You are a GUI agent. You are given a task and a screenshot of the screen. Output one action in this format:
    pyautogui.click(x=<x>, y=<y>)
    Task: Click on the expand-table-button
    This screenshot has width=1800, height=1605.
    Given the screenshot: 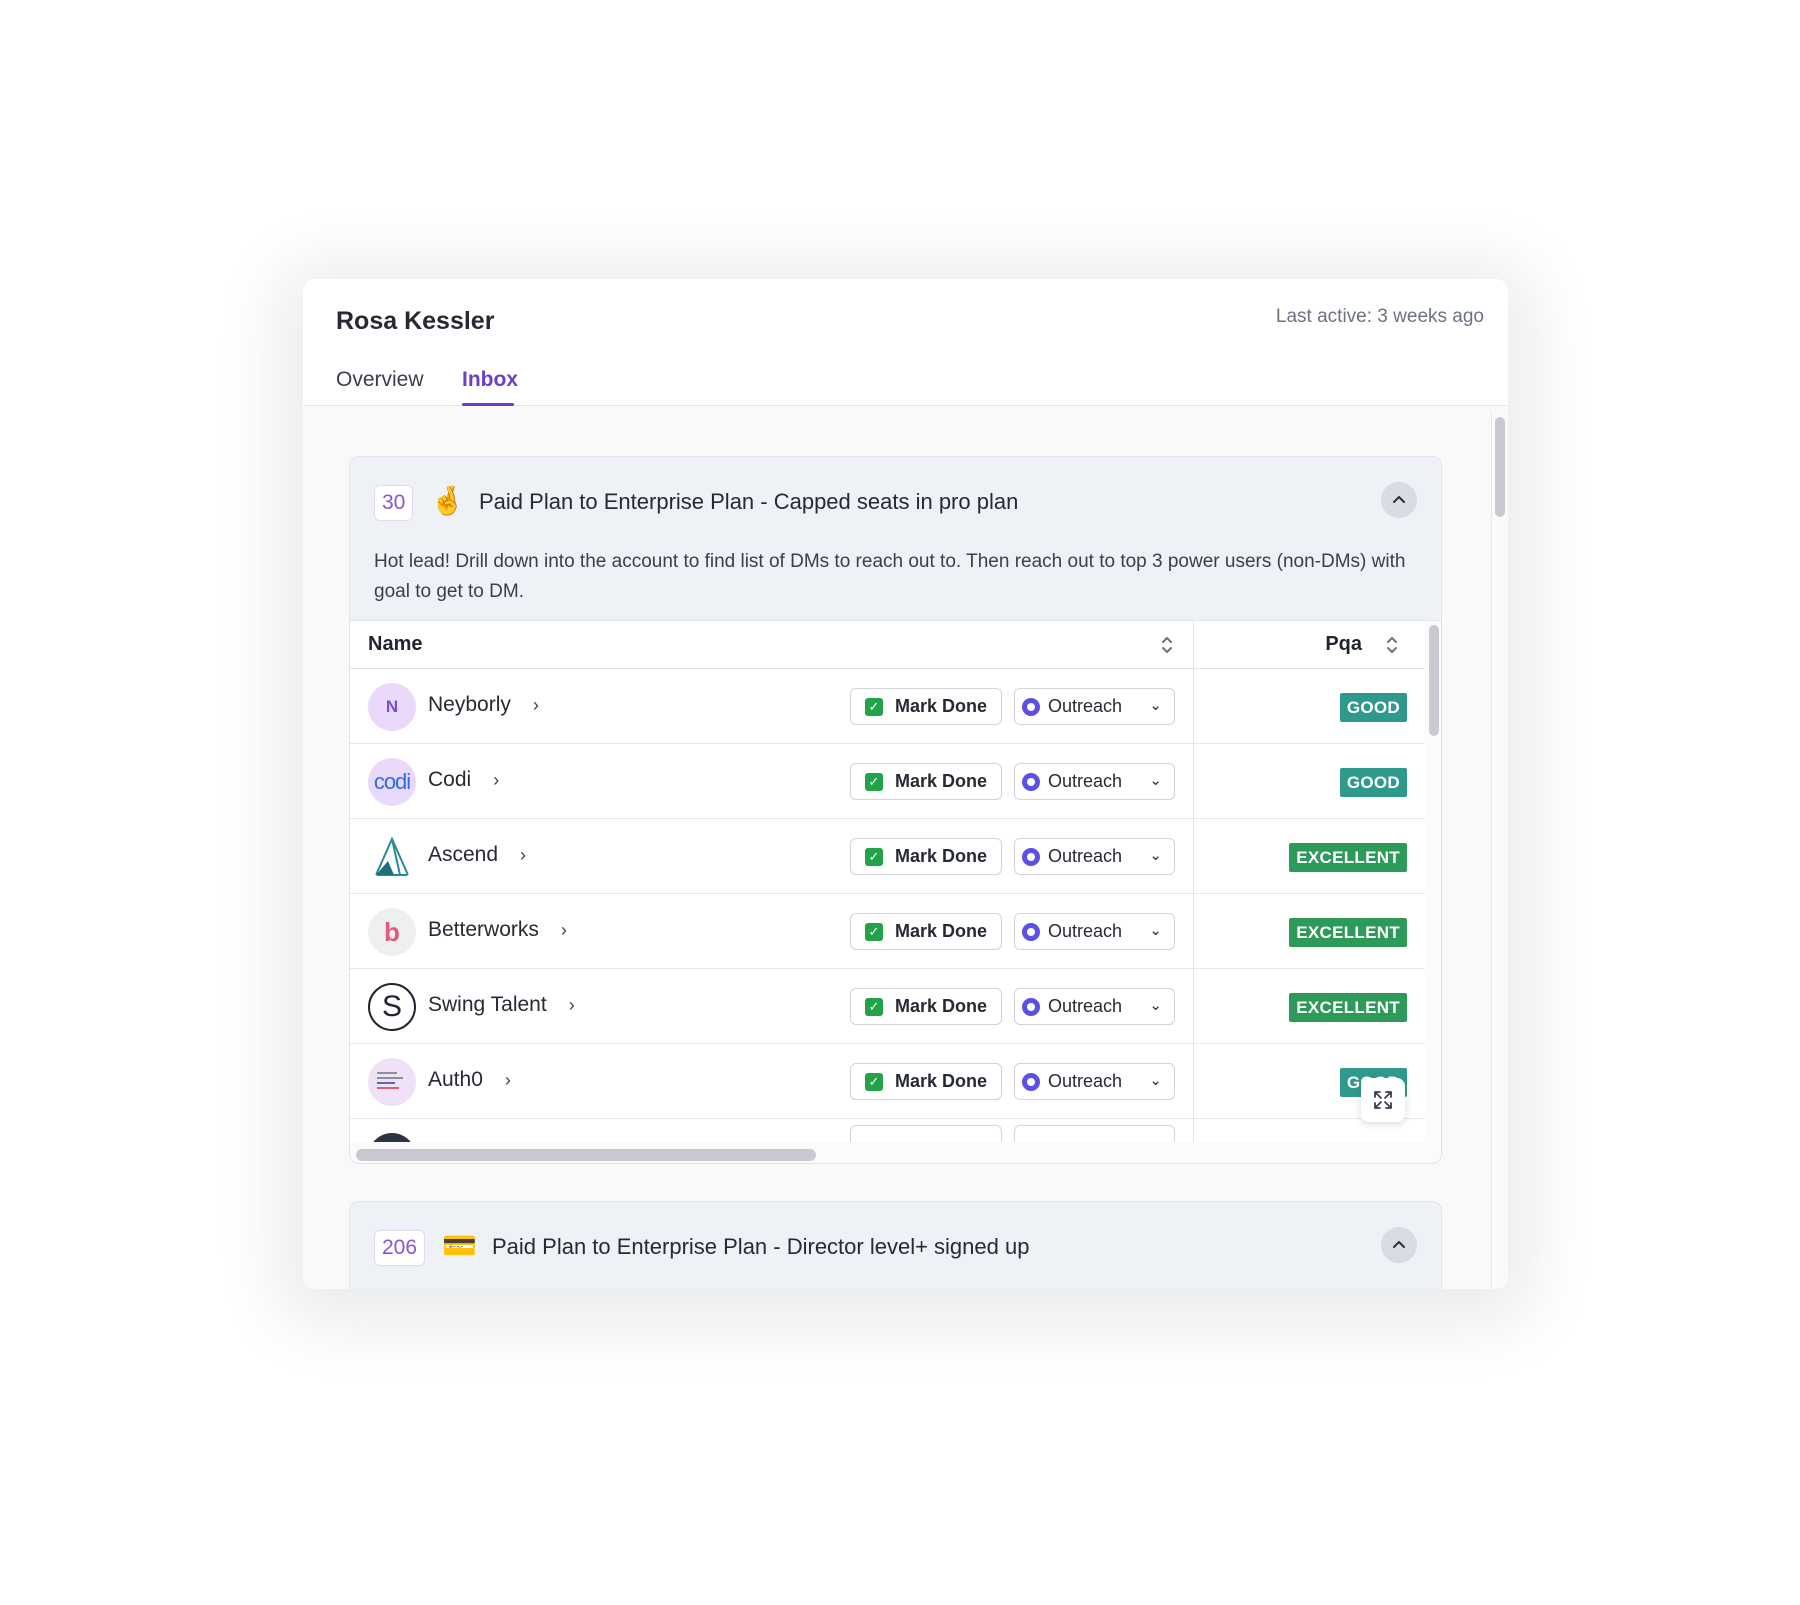 What is the action you would take?
    pyautogui.click(x=1383, y=1100)
    